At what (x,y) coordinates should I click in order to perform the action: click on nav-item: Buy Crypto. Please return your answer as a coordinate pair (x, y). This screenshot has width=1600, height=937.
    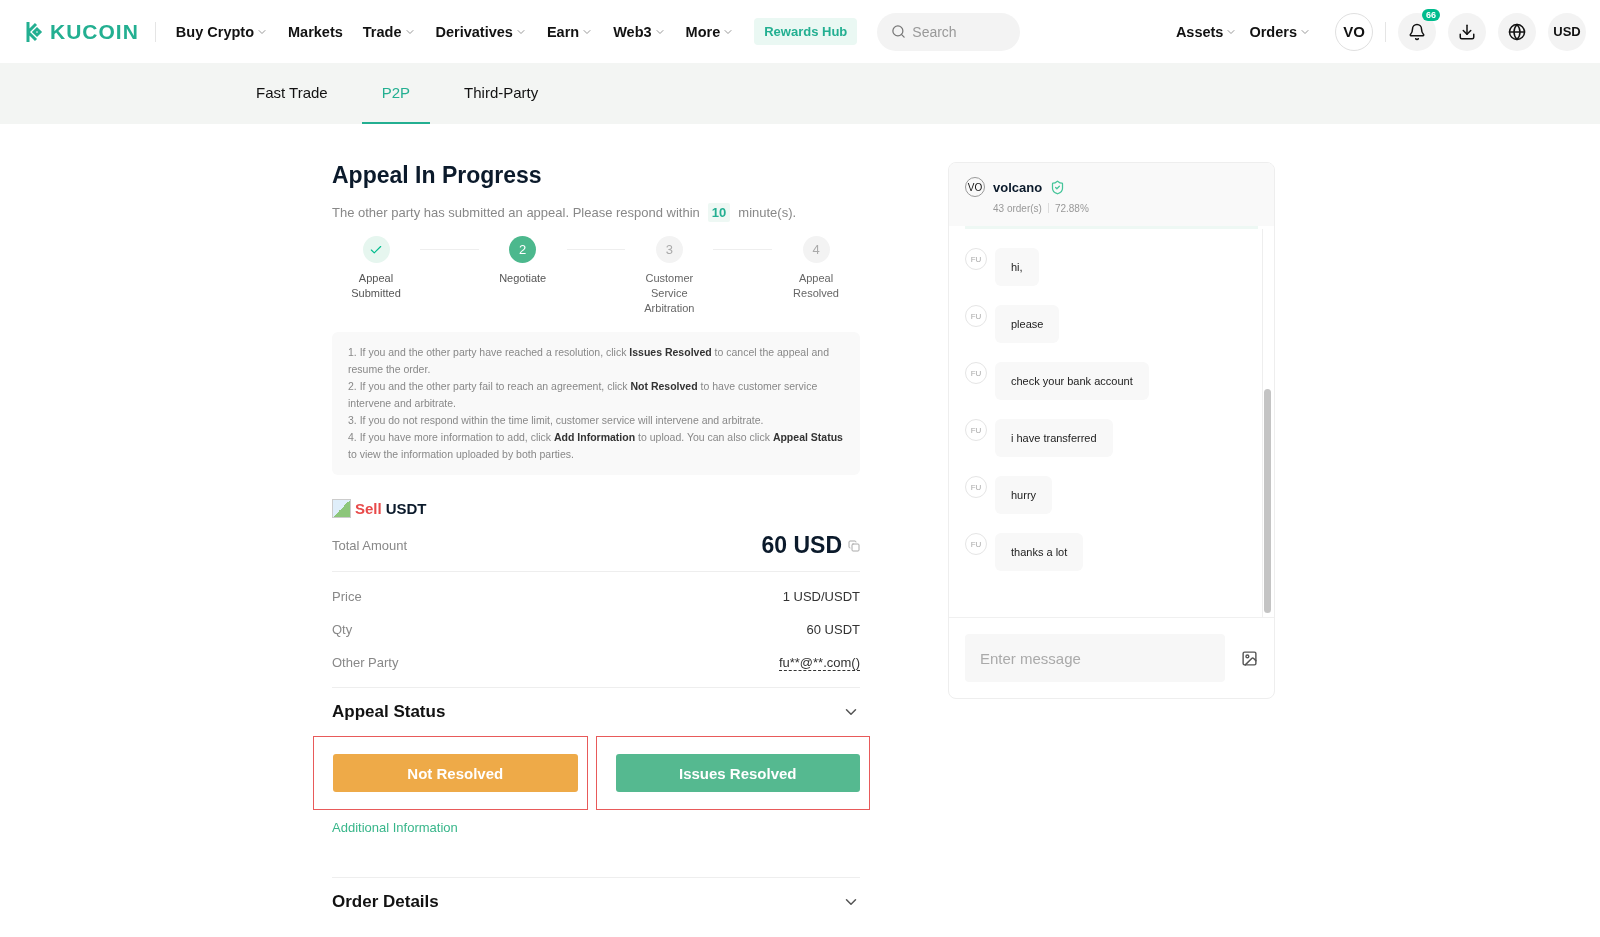
    Looking at the image, I should click on (221, 31).